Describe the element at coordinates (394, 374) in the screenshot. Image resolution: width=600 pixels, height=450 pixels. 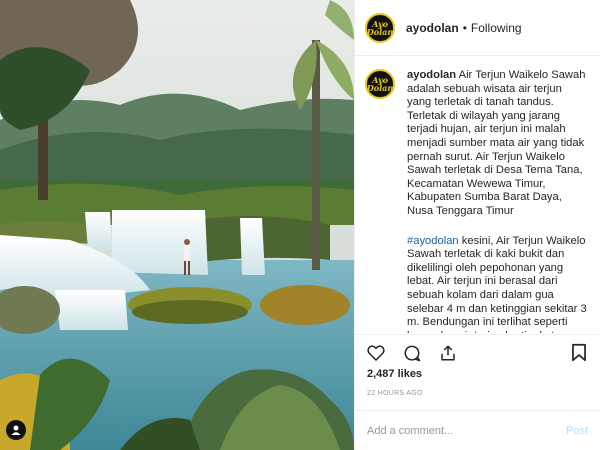
I see `likes-count: 2,487 likes` at that location.